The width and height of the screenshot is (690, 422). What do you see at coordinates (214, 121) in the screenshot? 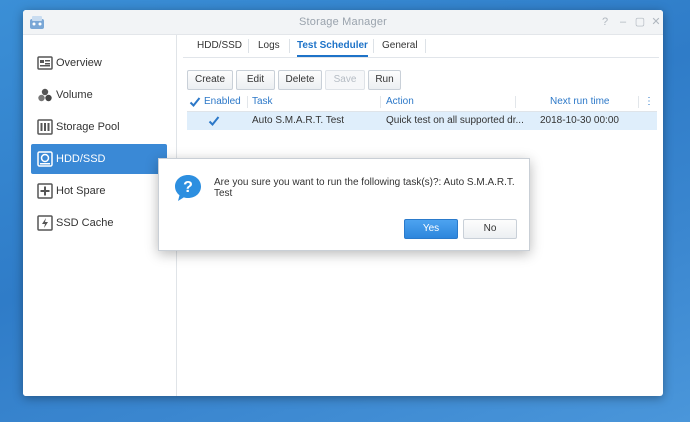
I see `enabled-checkbox-icon` at bounding box center [214, 121].